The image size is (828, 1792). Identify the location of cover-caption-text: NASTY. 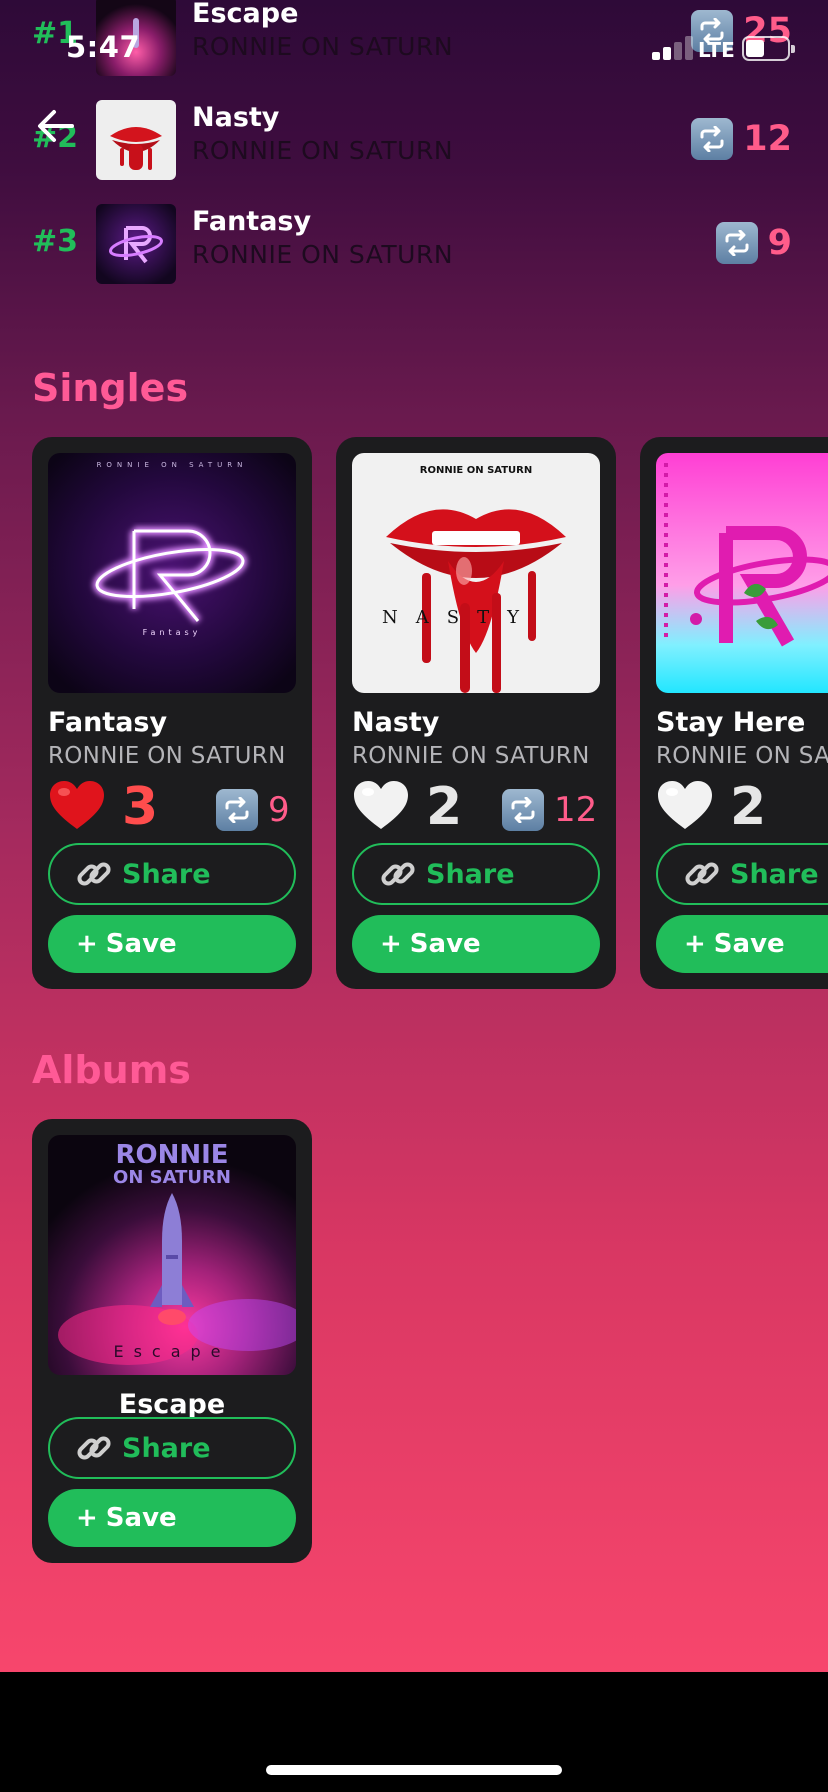
(459, 617).